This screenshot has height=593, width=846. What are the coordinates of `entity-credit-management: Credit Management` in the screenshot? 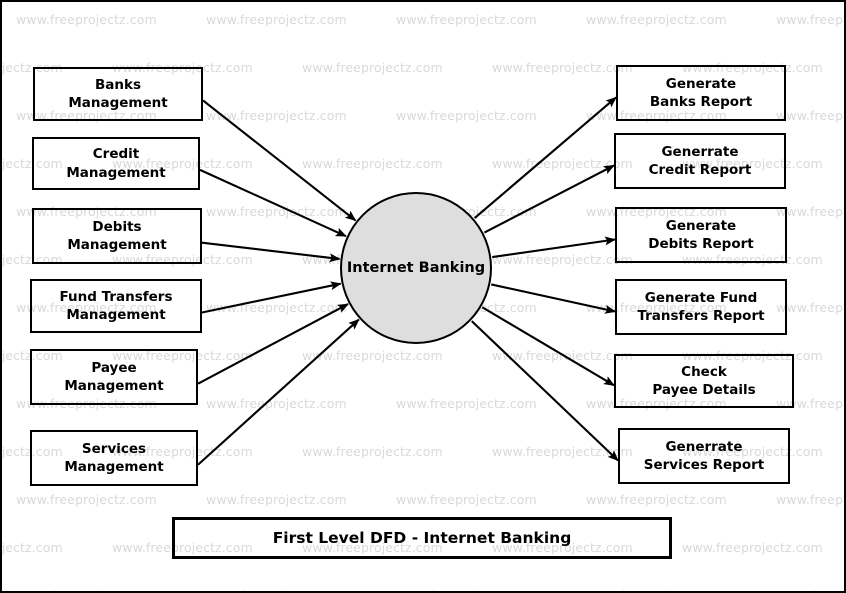 It's located at (116, 163).